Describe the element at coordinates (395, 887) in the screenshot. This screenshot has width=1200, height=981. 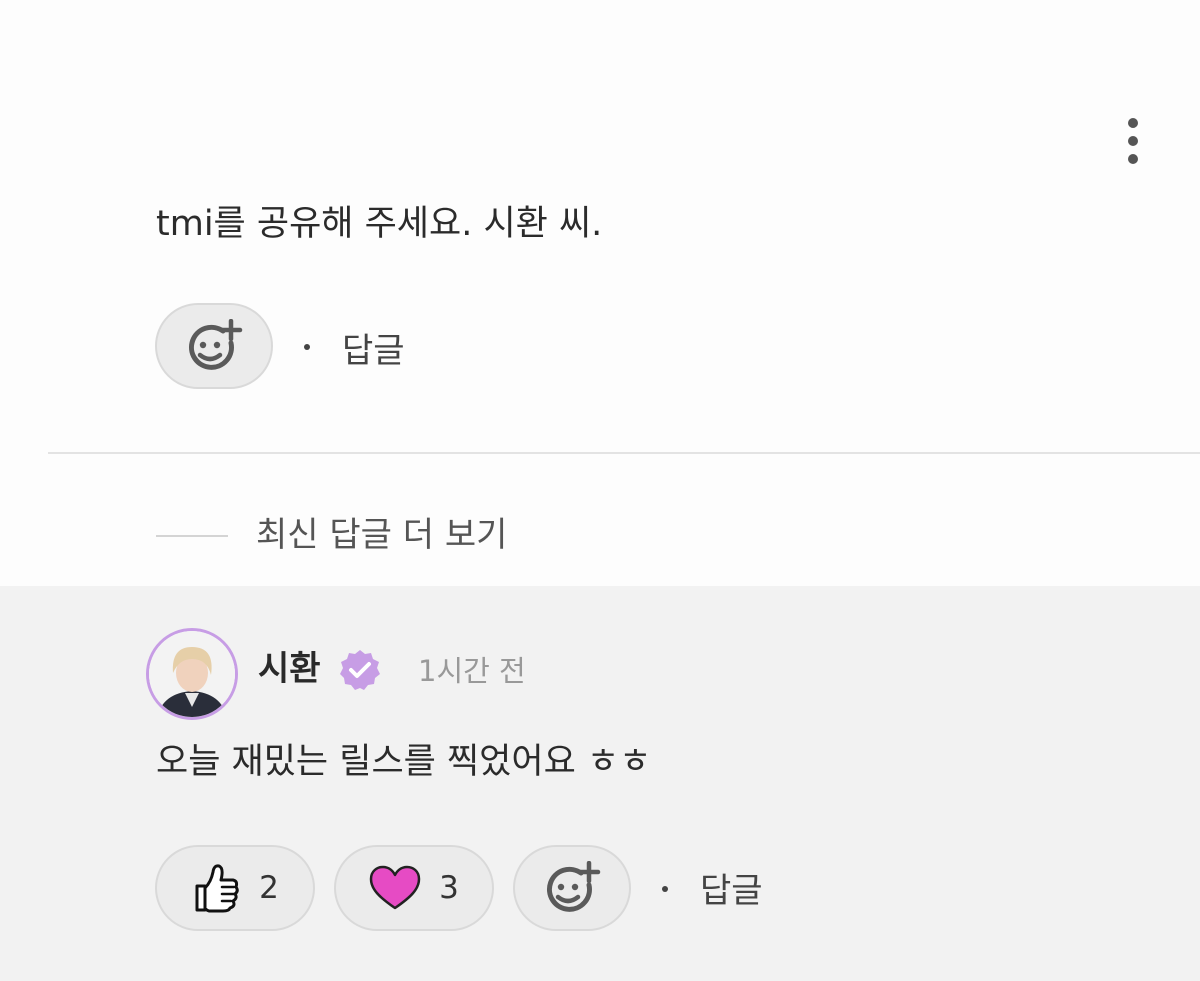
I see `heart-icon` at that location.